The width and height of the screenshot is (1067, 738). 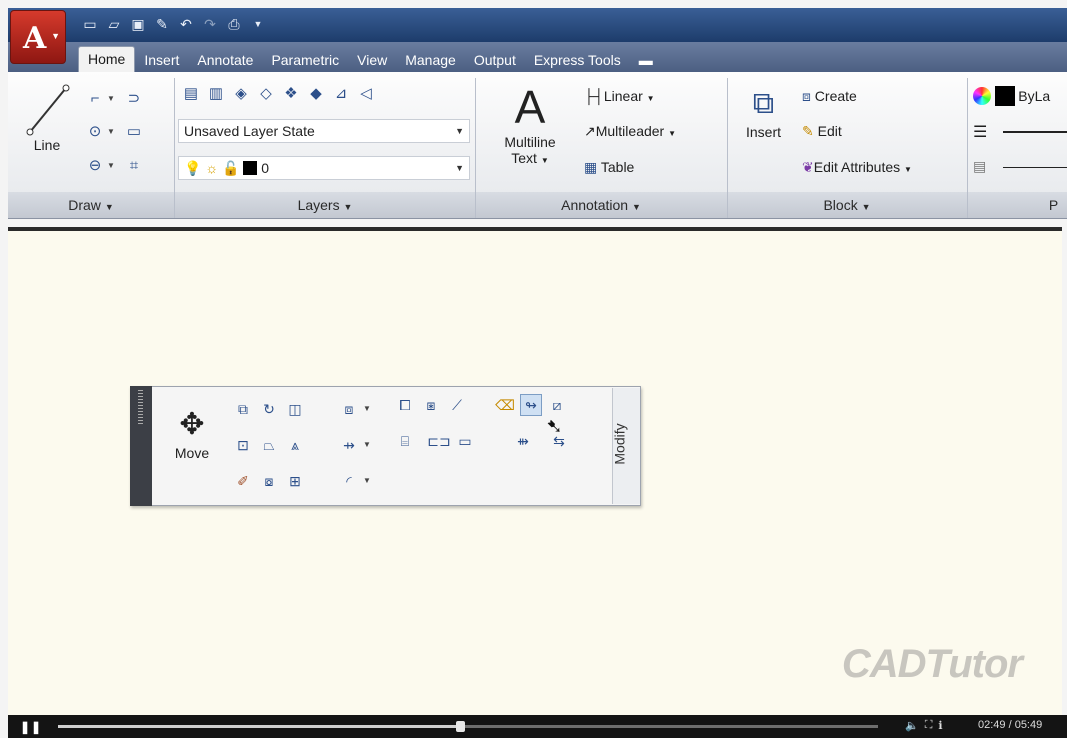 I want to click on tab-view: View, so click(x=372, y=60).